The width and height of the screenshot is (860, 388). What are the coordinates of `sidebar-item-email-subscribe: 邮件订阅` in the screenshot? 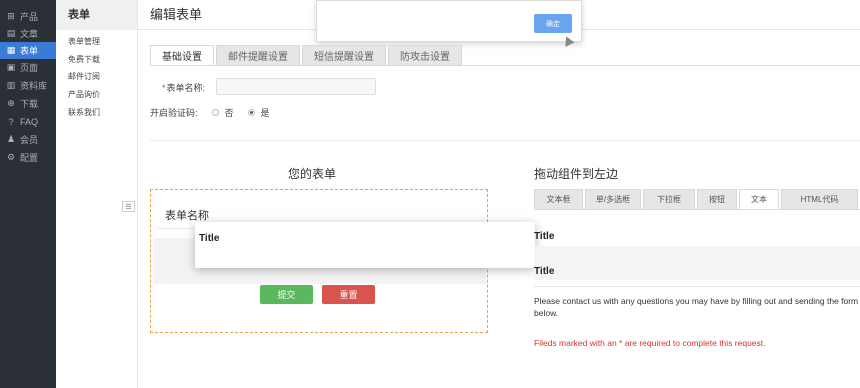 It's located at (84, 76).